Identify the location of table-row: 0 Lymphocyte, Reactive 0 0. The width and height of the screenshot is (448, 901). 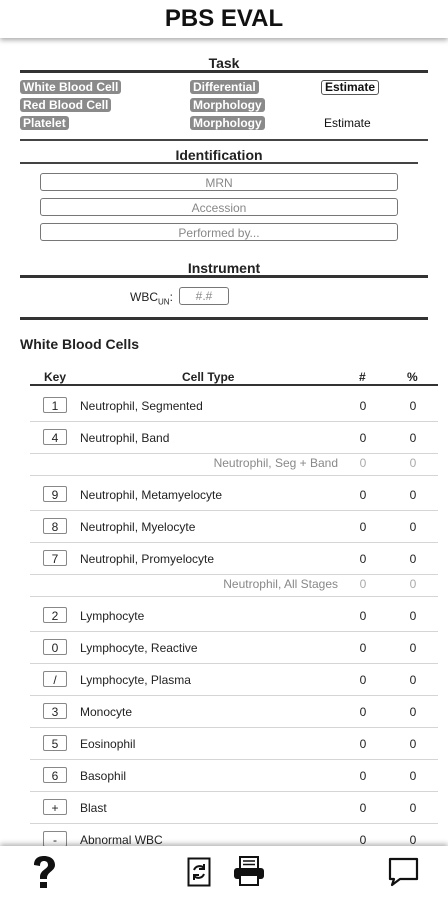
(234, 647).